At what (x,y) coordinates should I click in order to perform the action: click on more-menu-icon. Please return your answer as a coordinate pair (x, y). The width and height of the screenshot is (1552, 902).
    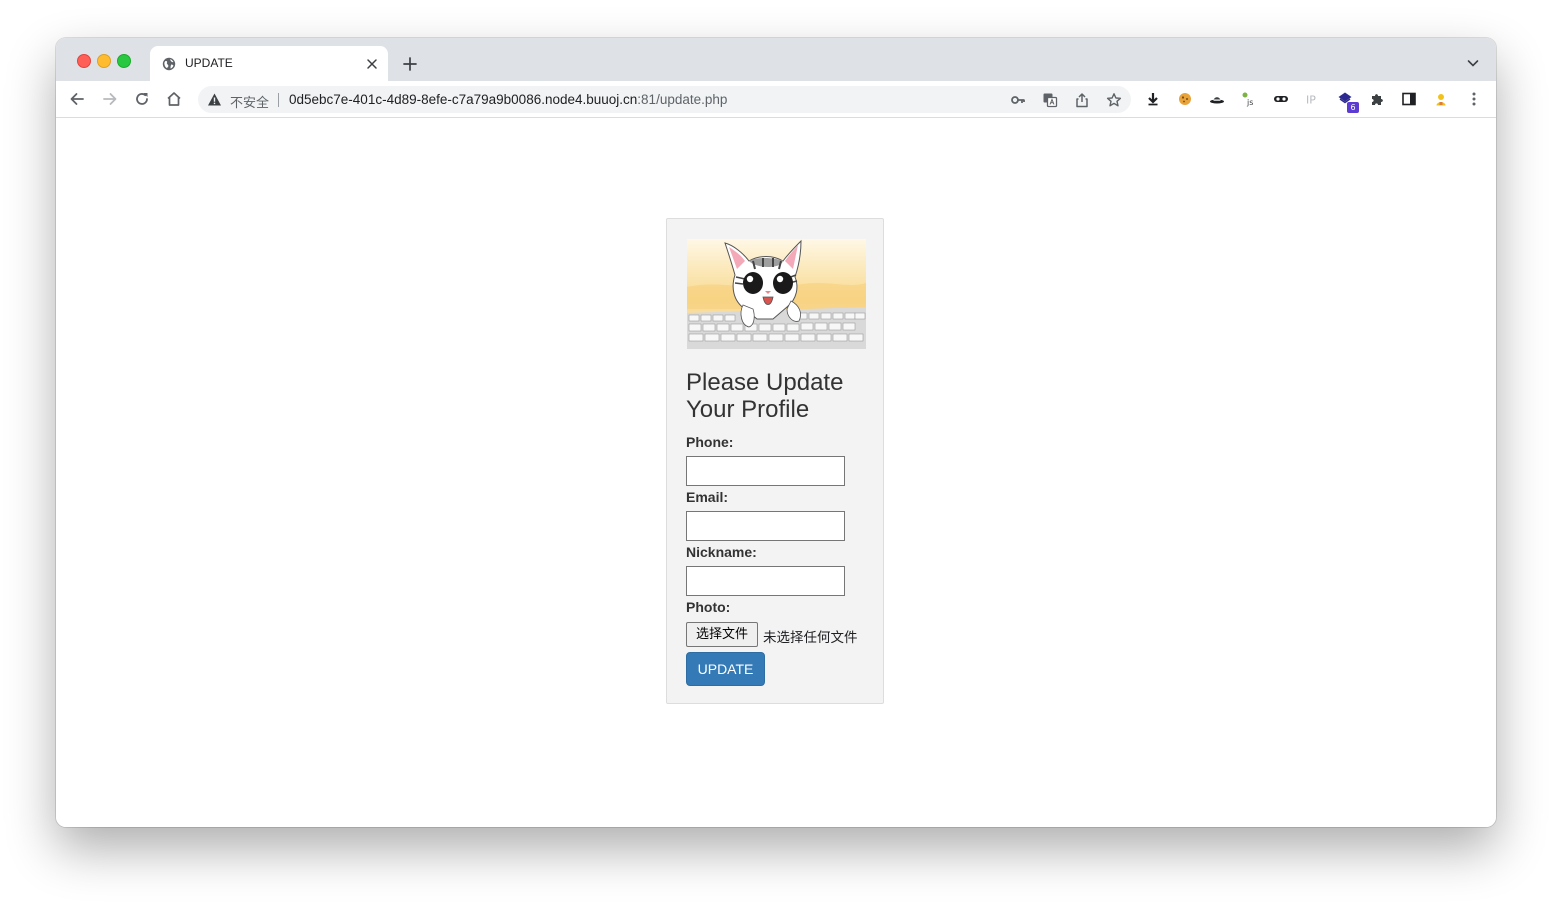
    Looking at the image, I should click on (1474, 99).